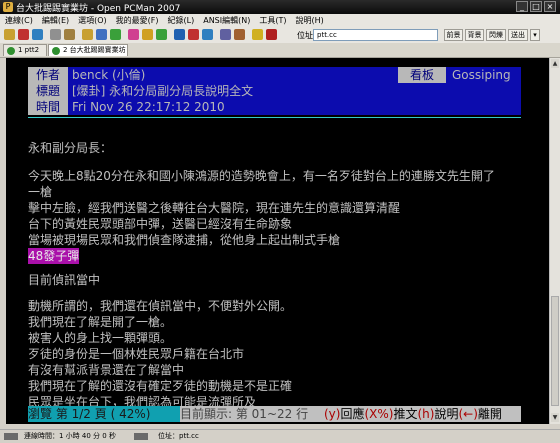 Image resolution: width=560 pixels, height=443 pixels. Describe the element at coordinates (69, 34) in the screenshot. I see `paste-icon` at that location.